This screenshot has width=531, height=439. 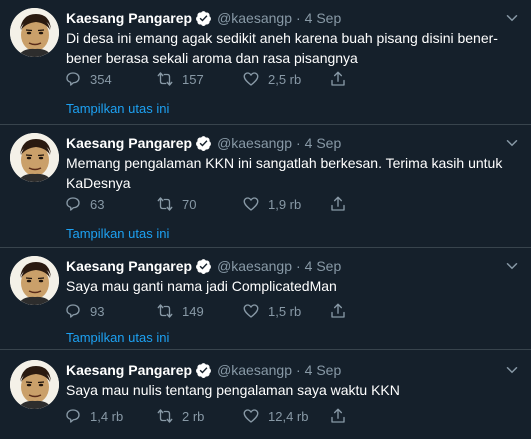 What do you see at coordinates (285, 311) in the screenshot?
I see `like-count: 1,5 rb` at bounding box center [285, 311].